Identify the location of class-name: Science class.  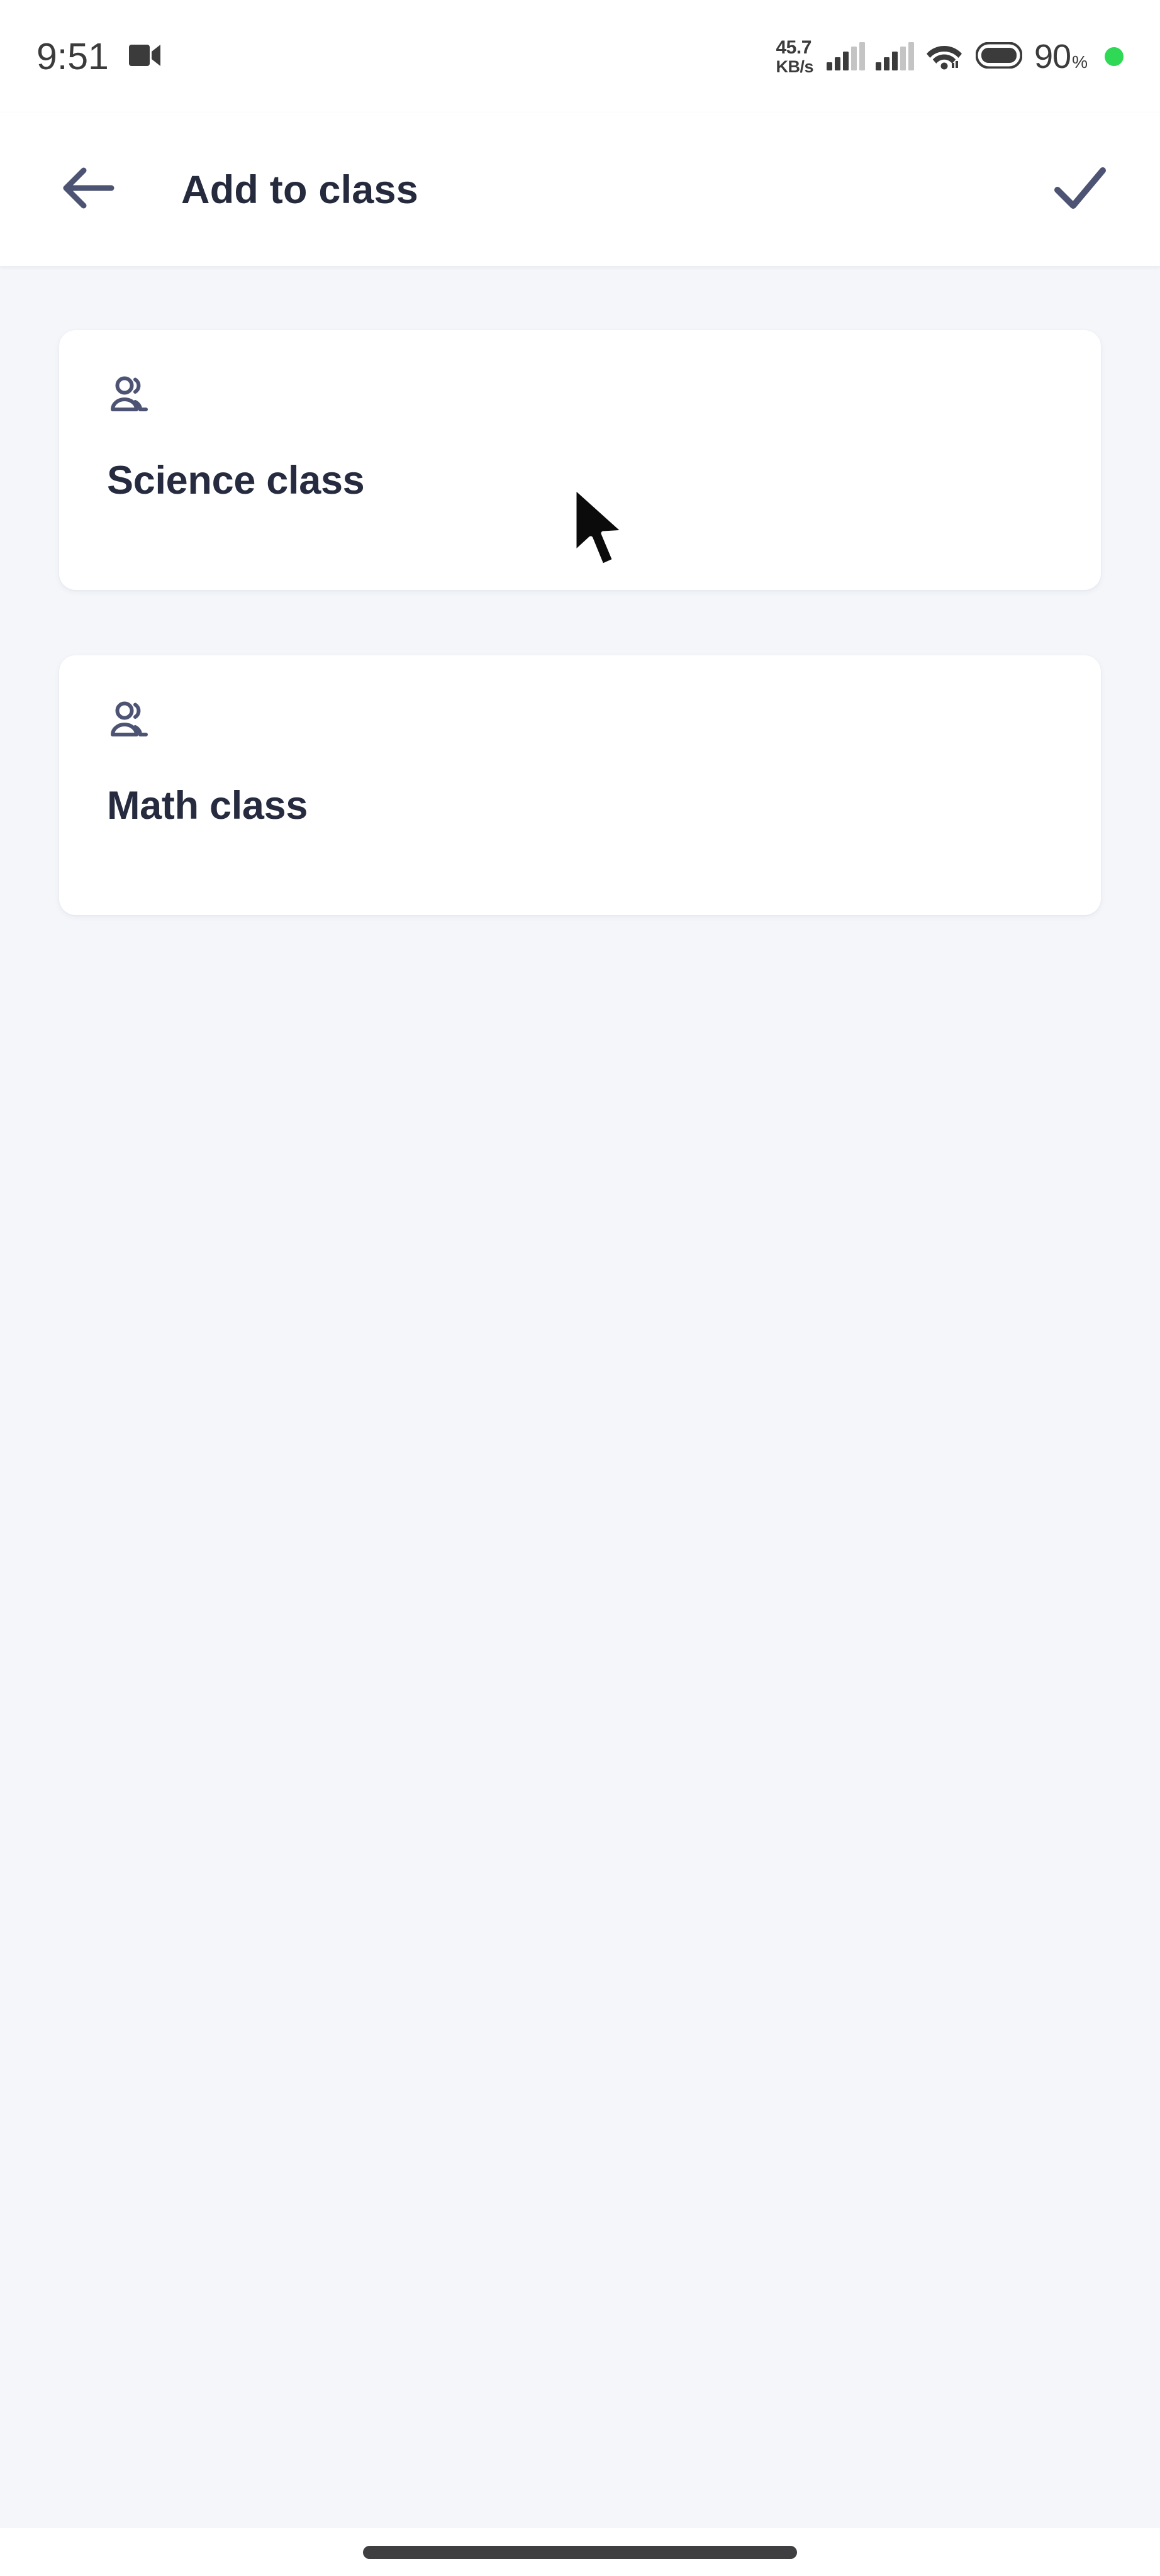
(236, 480).